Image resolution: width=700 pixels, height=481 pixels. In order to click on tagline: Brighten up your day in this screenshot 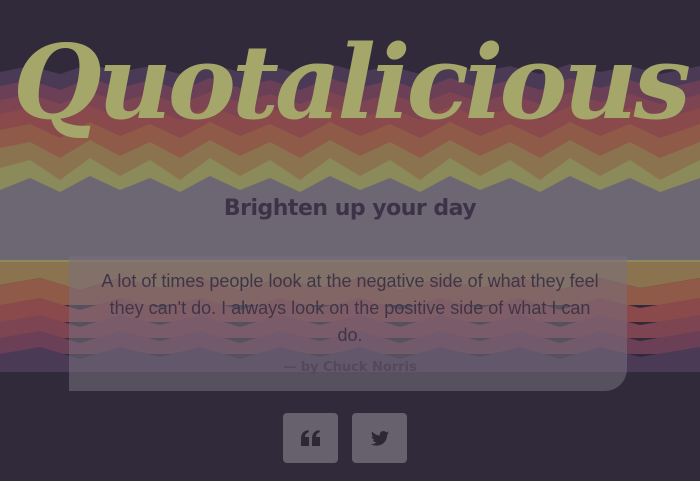, I will do `click(350, 208)`.